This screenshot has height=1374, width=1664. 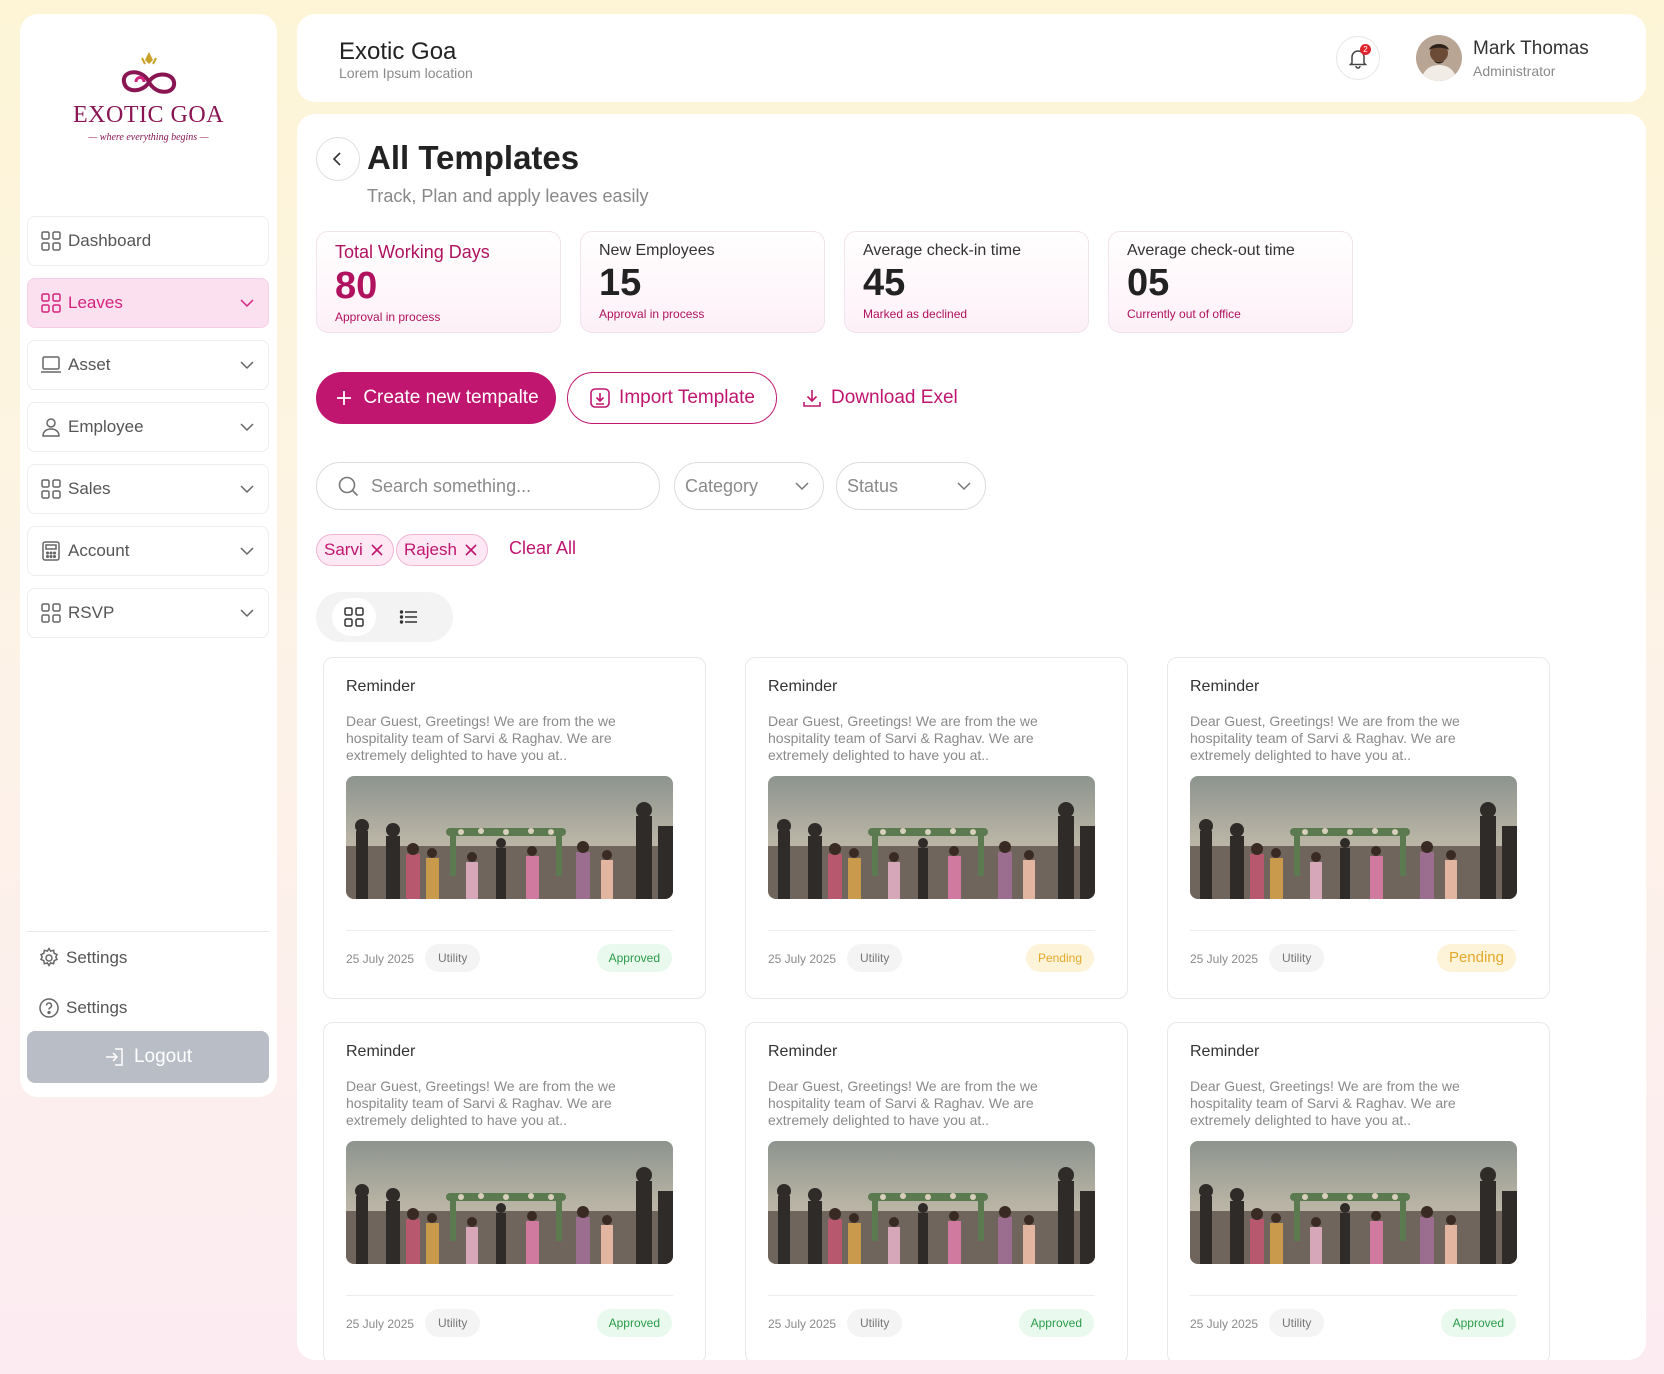 I want to click on stat-note: Currently out of office, so click(x=1184, y=314).